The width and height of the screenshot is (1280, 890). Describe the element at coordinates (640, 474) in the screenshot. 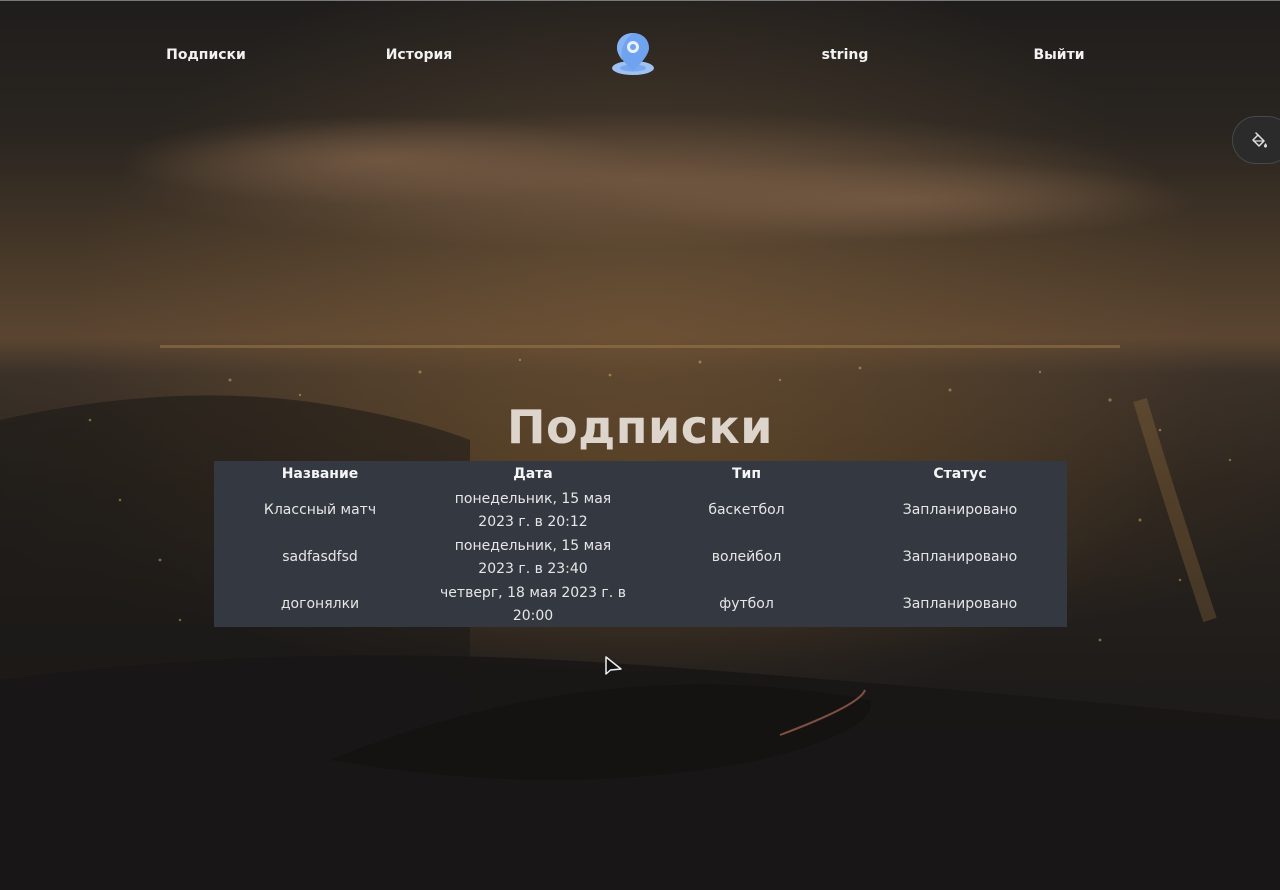

I see `table-header-row: Название Дата Тип Статус` at that location.